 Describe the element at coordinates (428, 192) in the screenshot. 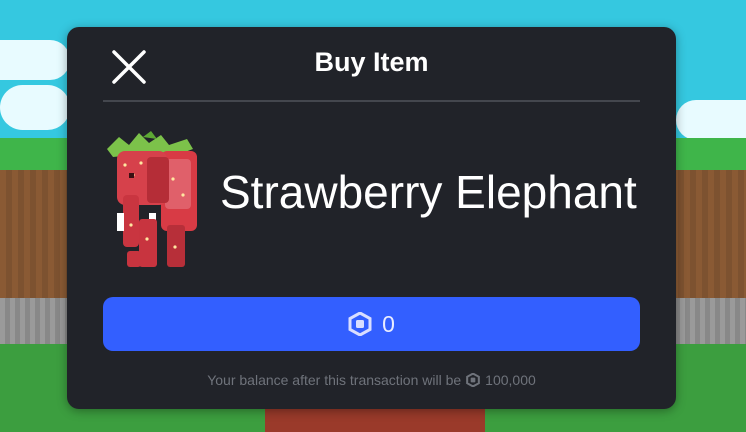

I see `item-name: Strawberry Elephant` at that location.